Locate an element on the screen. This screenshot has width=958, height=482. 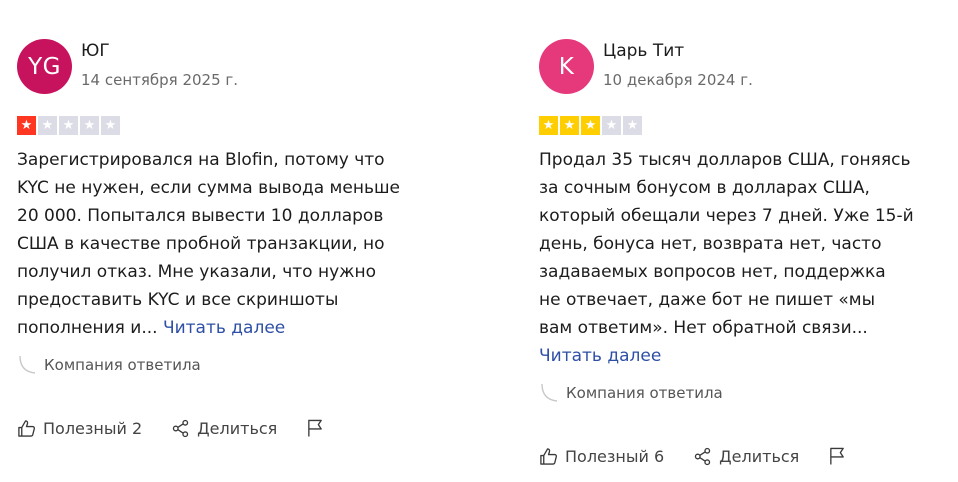
reviewer-name: Царь Тит is located at coordinates (643, 51).